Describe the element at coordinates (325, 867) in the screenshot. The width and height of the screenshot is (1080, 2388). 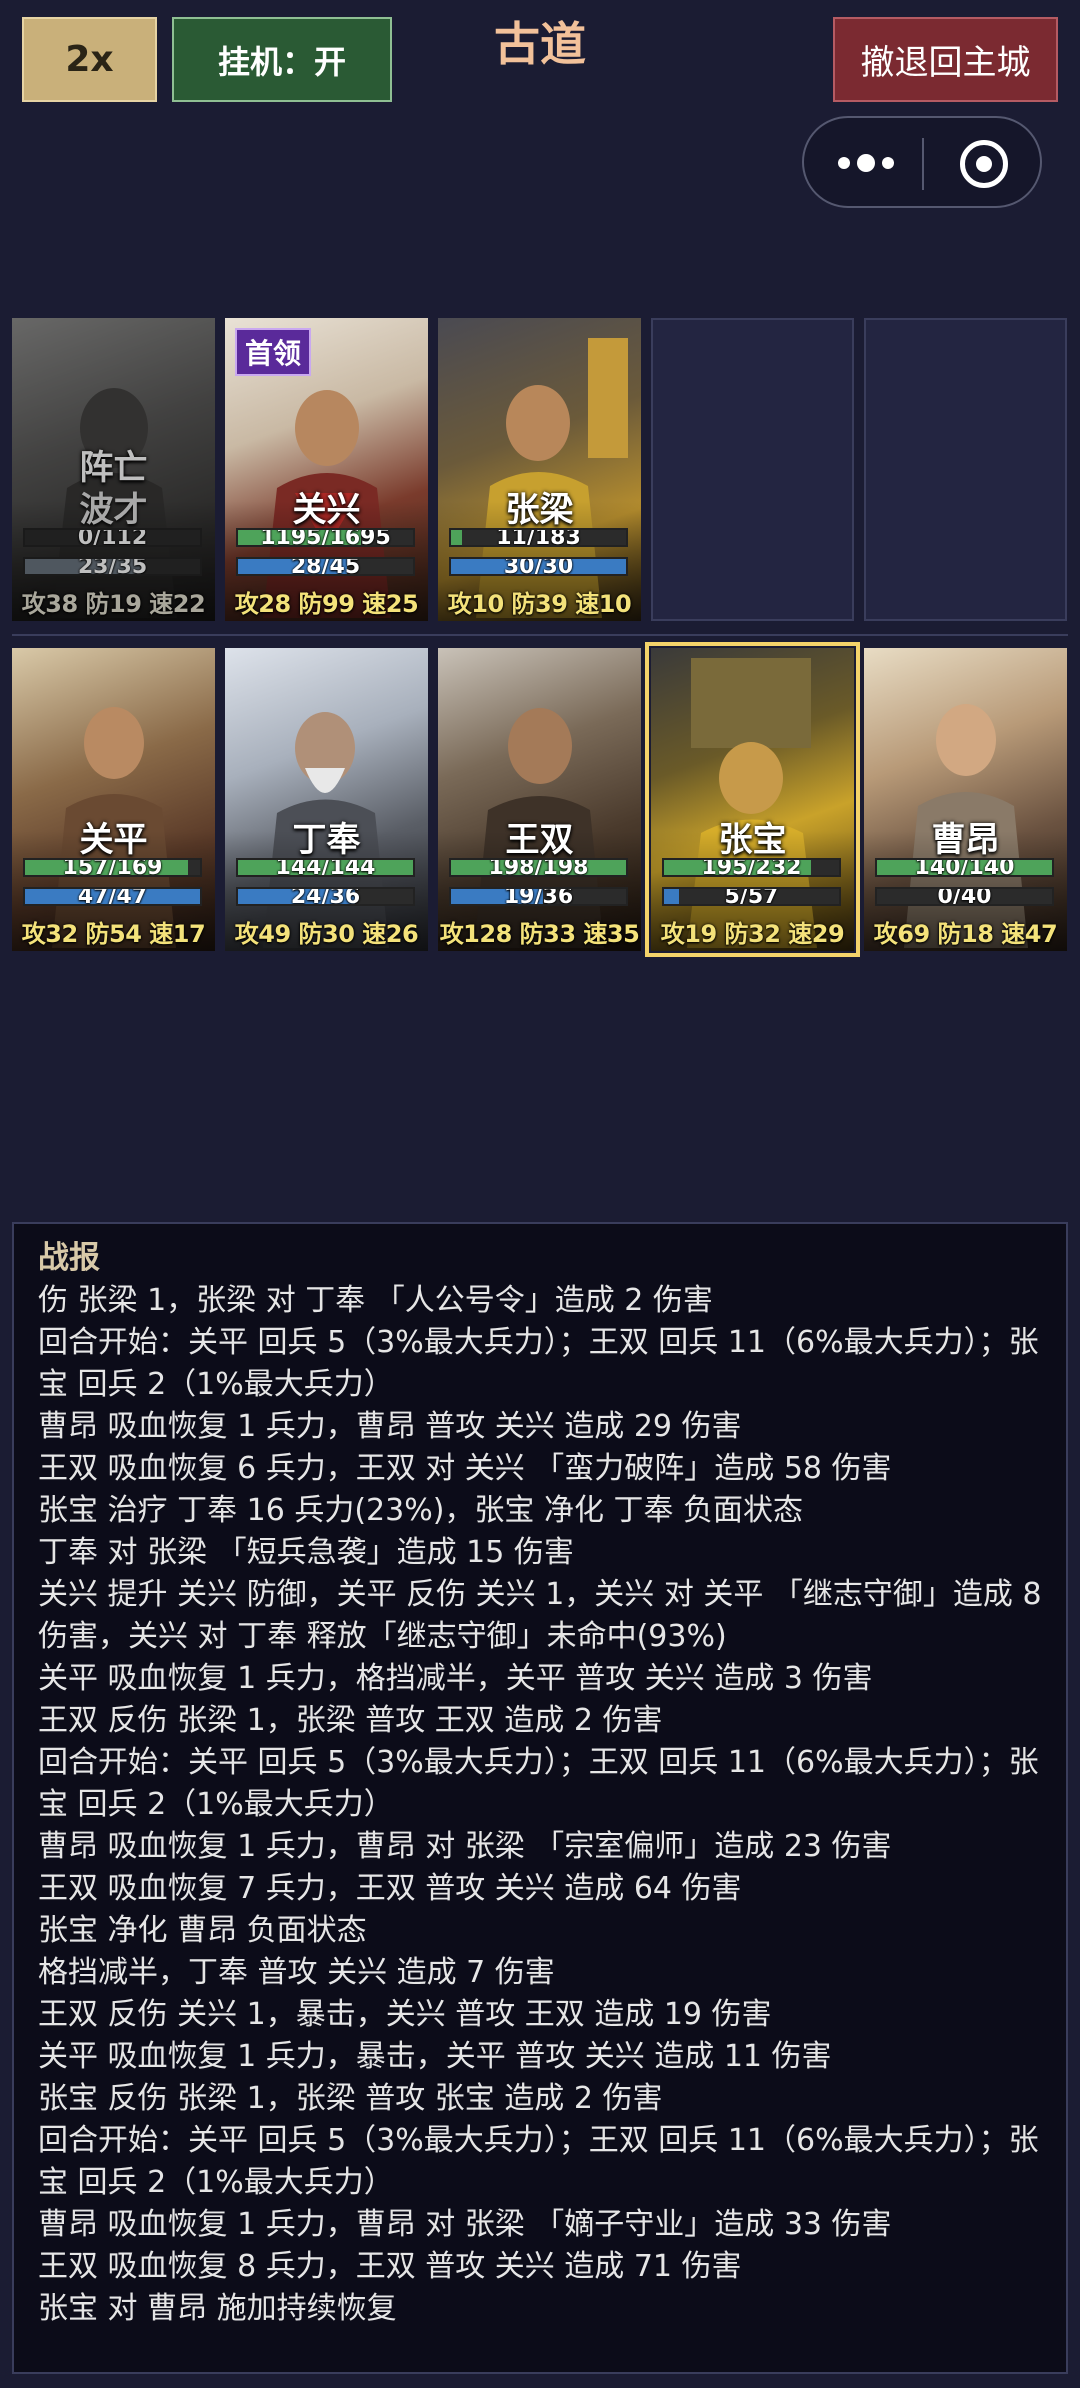
I see `hp-bar: 144/144` at that location.